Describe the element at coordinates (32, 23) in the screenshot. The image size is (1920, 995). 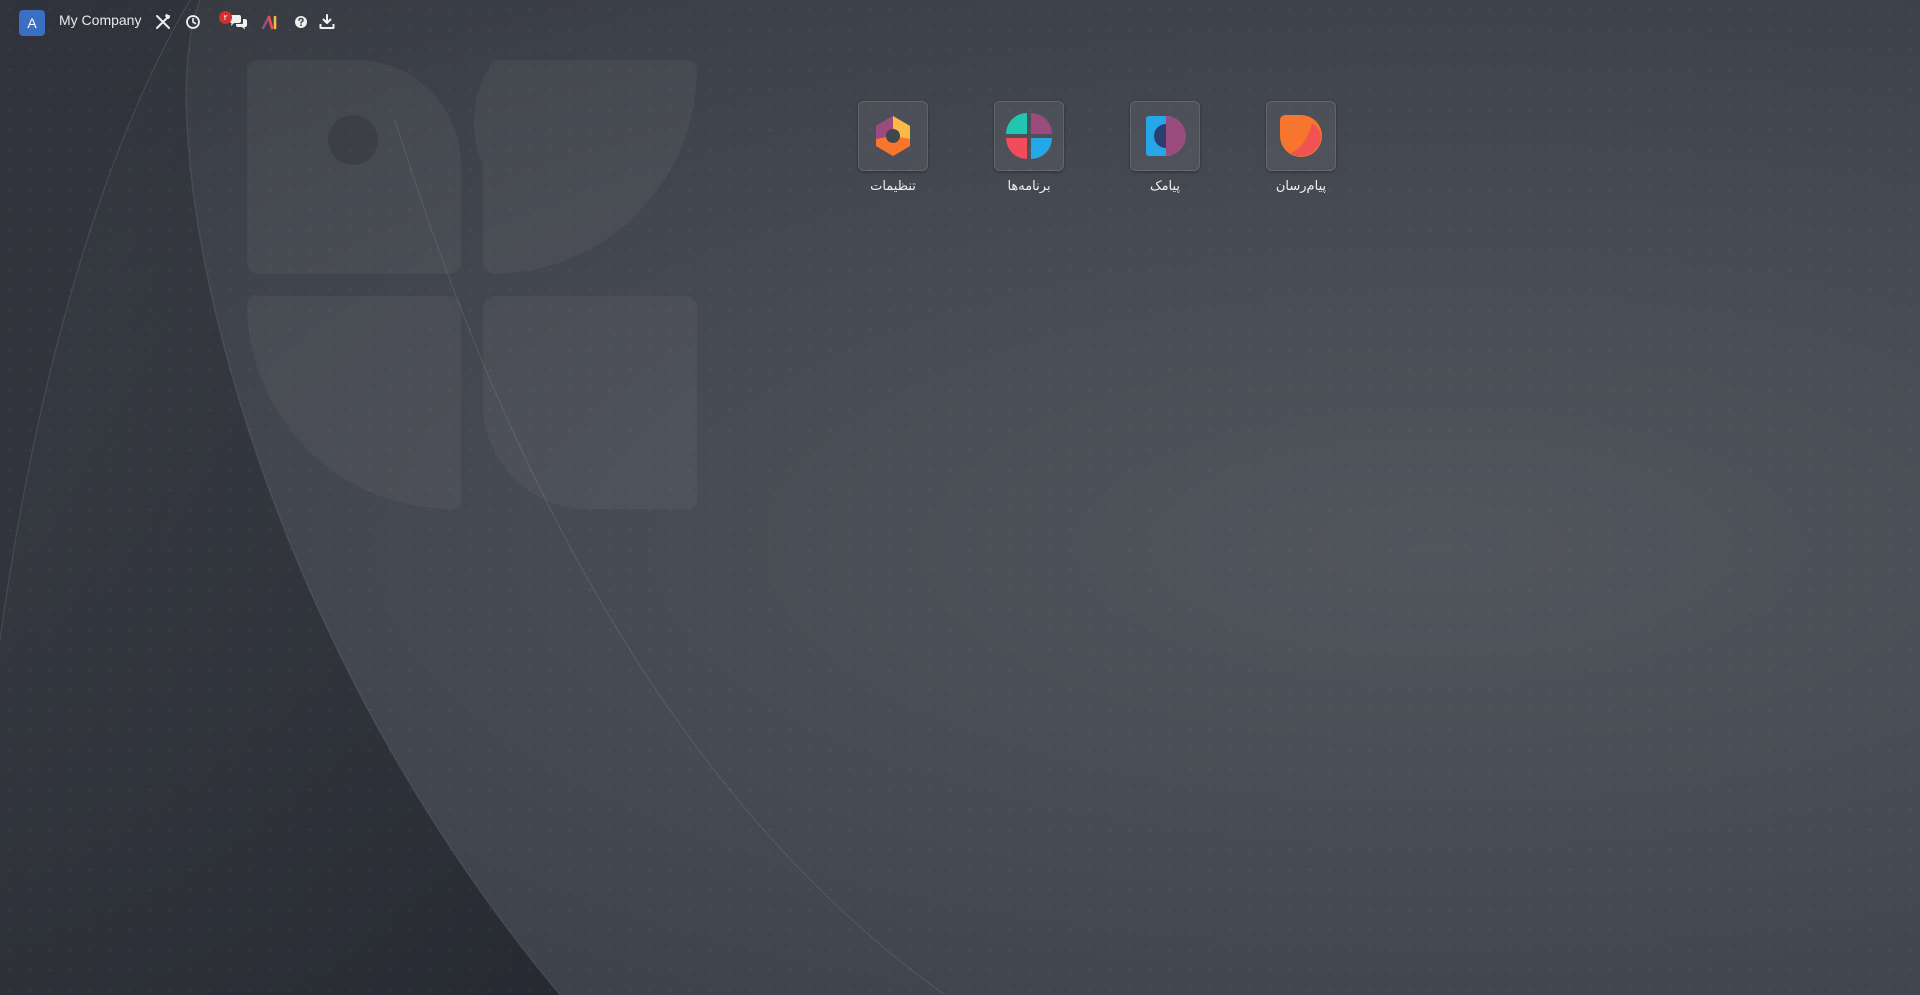
I see `user-avatar: A` at that location.